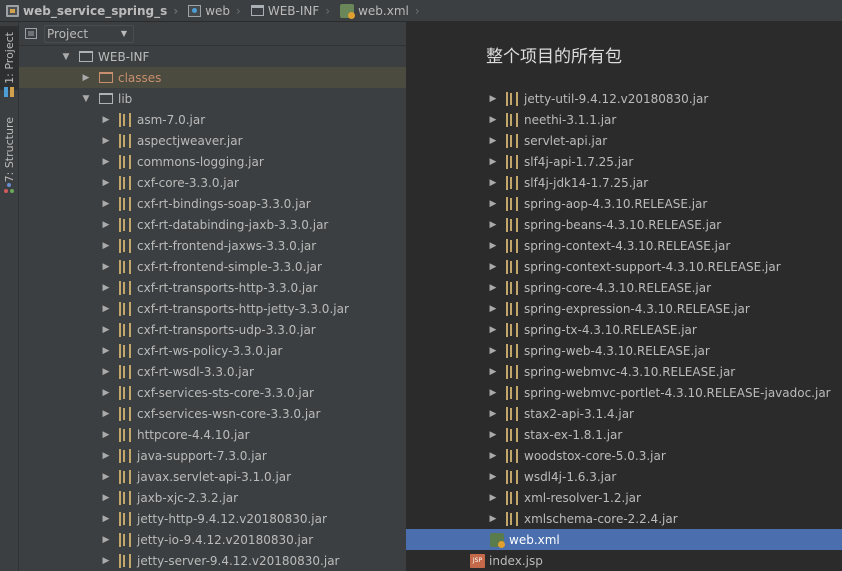 This screenshot has height=571, width=842. I want to click on tree-node-jar: ▶ asm-7.0.jar, so click(212, 119).